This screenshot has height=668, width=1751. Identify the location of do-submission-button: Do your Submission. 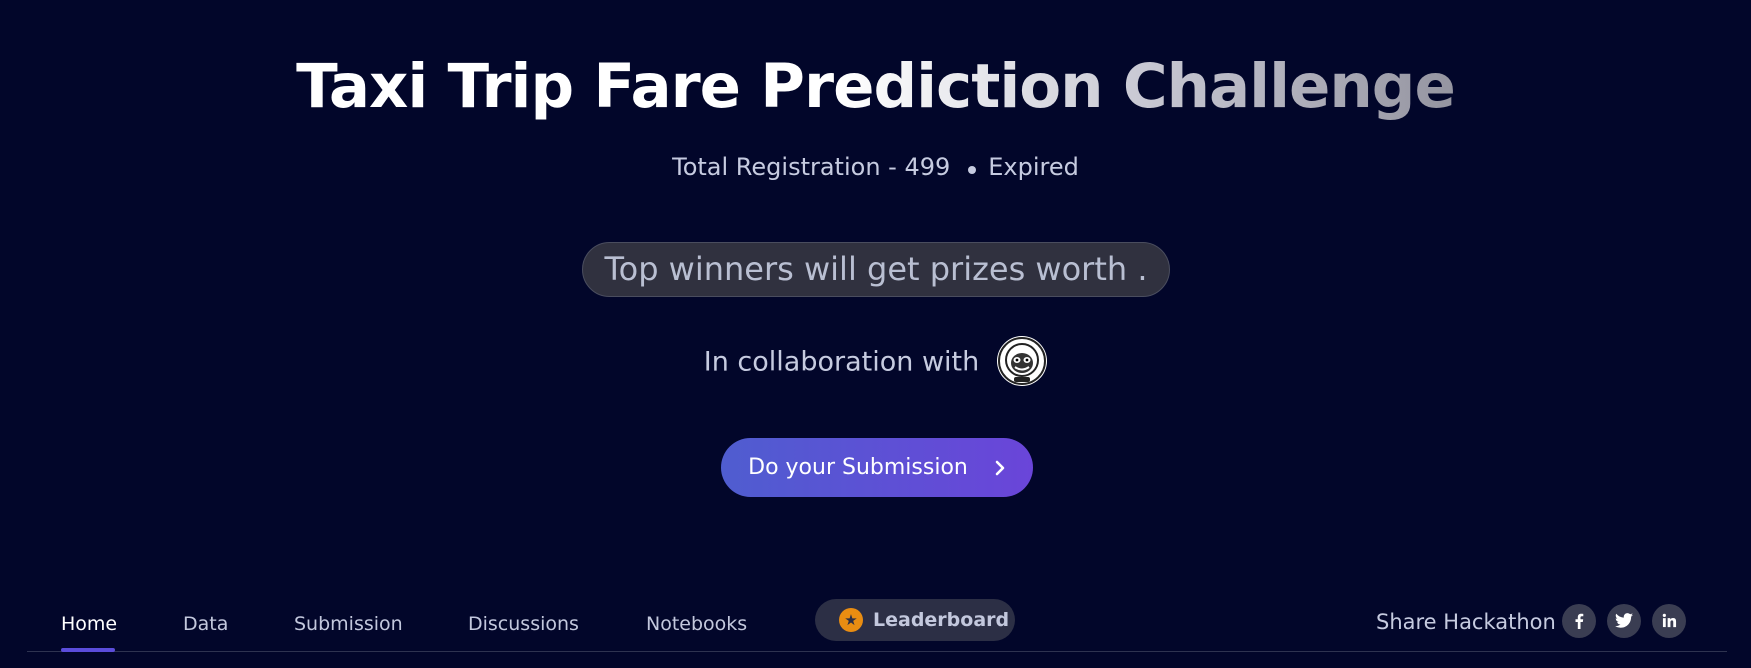
(877, 467).